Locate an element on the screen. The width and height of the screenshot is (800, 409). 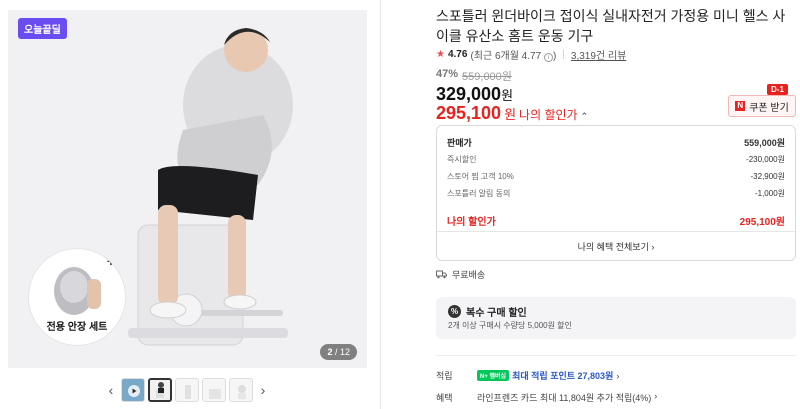
truck-icon is located at coordinates (441, 274).